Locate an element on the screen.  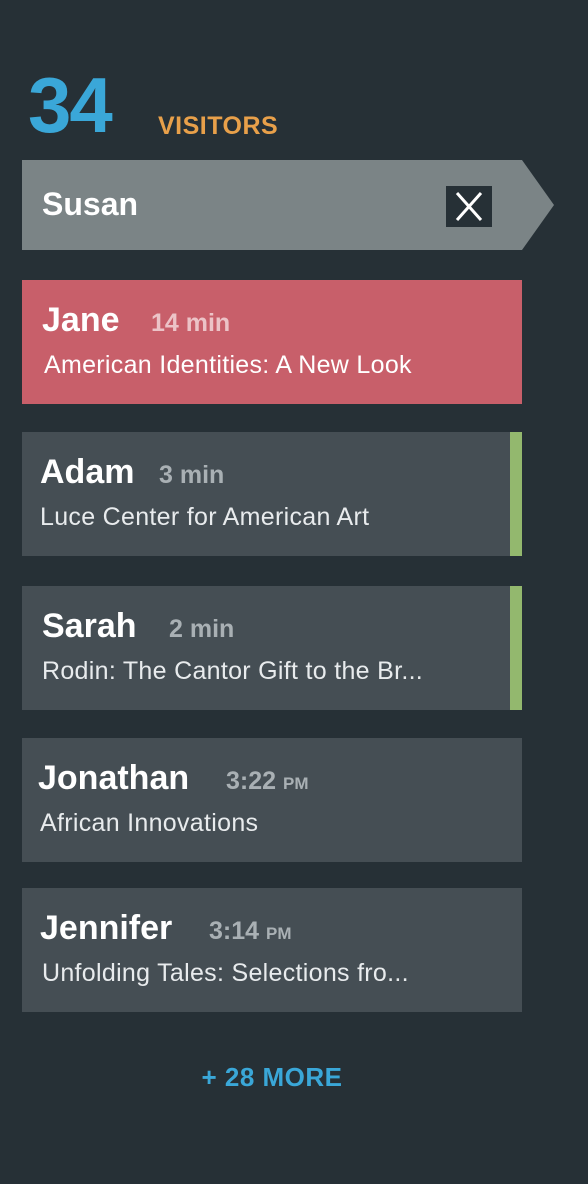
visitor-exhibit: American Identities: A New Look is located at coordinates (228, 365).